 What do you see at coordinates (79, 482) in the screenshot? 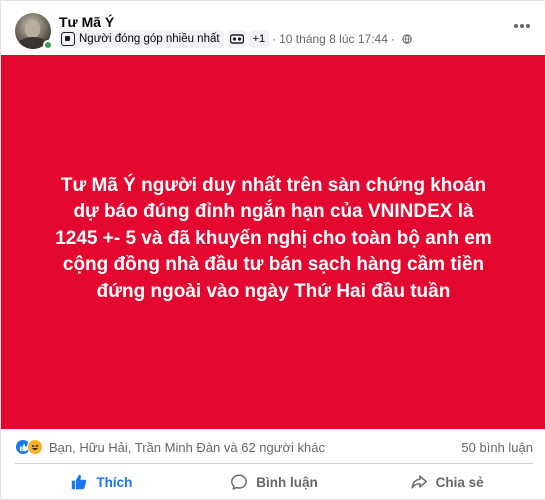
I see `thumbs-up-icon` at bounding box center [79, 482].